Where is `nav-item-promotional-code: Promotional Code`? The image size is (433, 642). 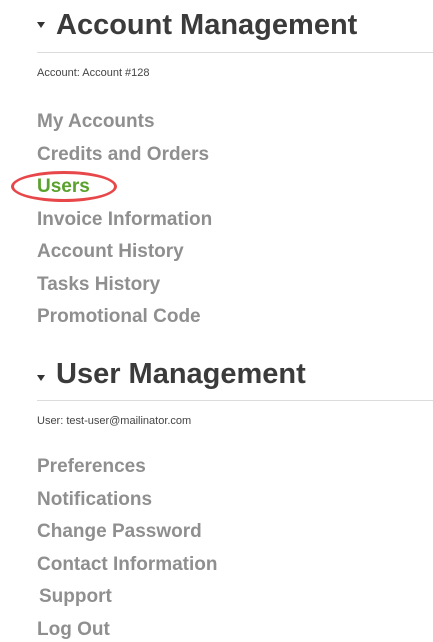 nav-item-promotional-code: Promotional Code is located at coordinates (124, 322).